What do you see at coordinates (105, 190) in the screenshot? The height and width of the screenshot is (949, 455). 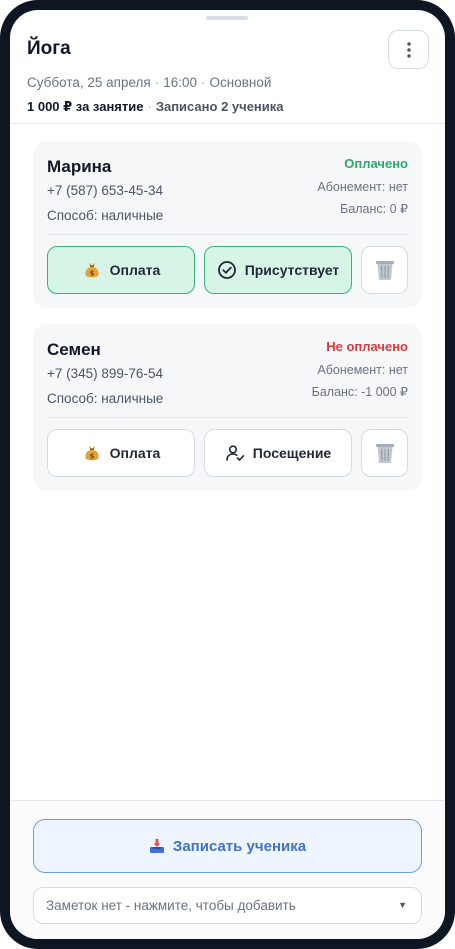 I see `student-phone: +7 (587) 653-45-34` at bounding box center [105, 190].